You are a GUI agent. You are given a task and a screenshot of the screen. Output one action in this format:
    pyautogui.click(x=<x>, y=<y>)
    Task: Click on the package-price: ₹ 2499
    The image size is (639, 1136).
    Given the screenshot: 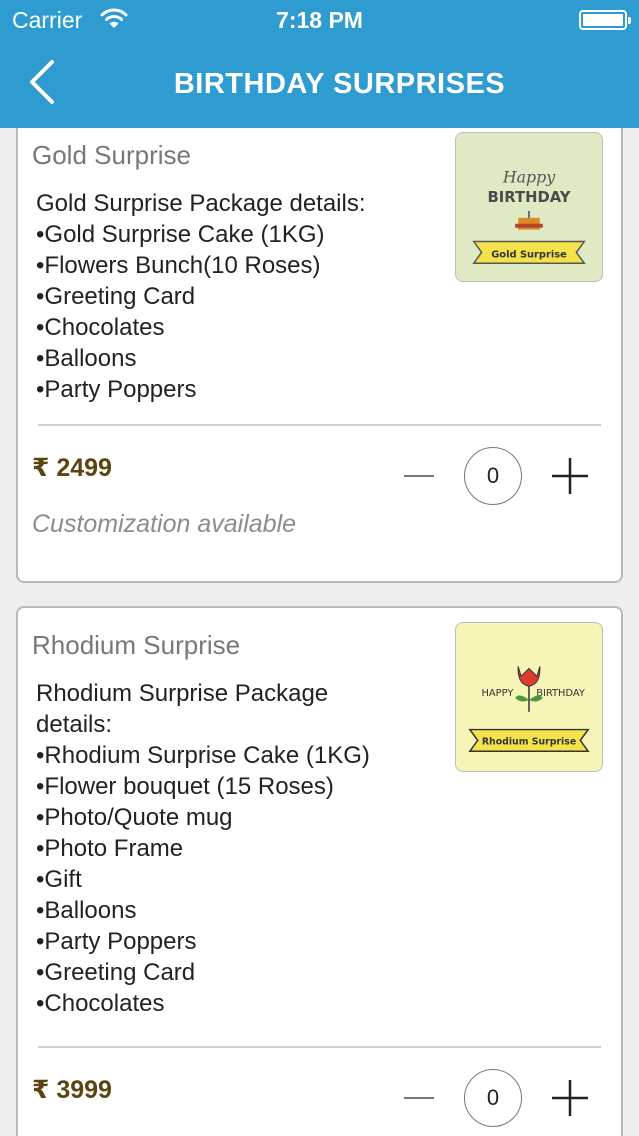 What is the action you would take?
    pyautogui.click(x=72, y=468)
    